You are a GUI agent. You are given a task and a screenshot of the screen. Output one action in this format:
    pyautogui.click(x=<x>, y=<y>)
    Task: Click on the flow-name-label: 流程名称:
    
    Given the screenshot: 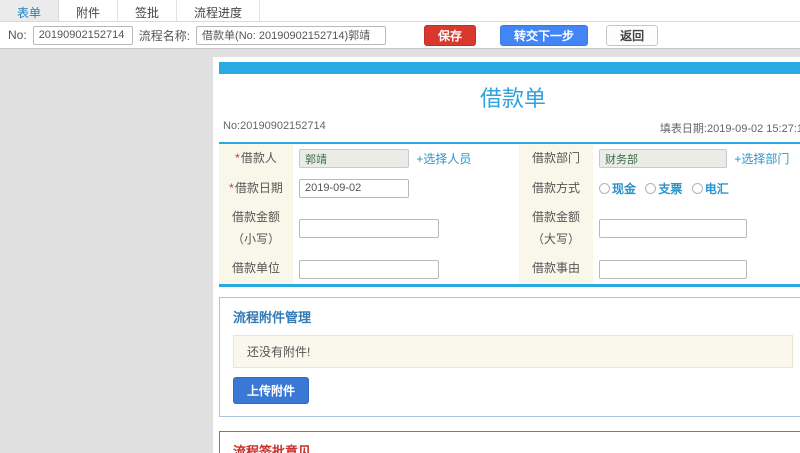 What is the action you would take?
    pyautogui.click(x=164, y=35)
    